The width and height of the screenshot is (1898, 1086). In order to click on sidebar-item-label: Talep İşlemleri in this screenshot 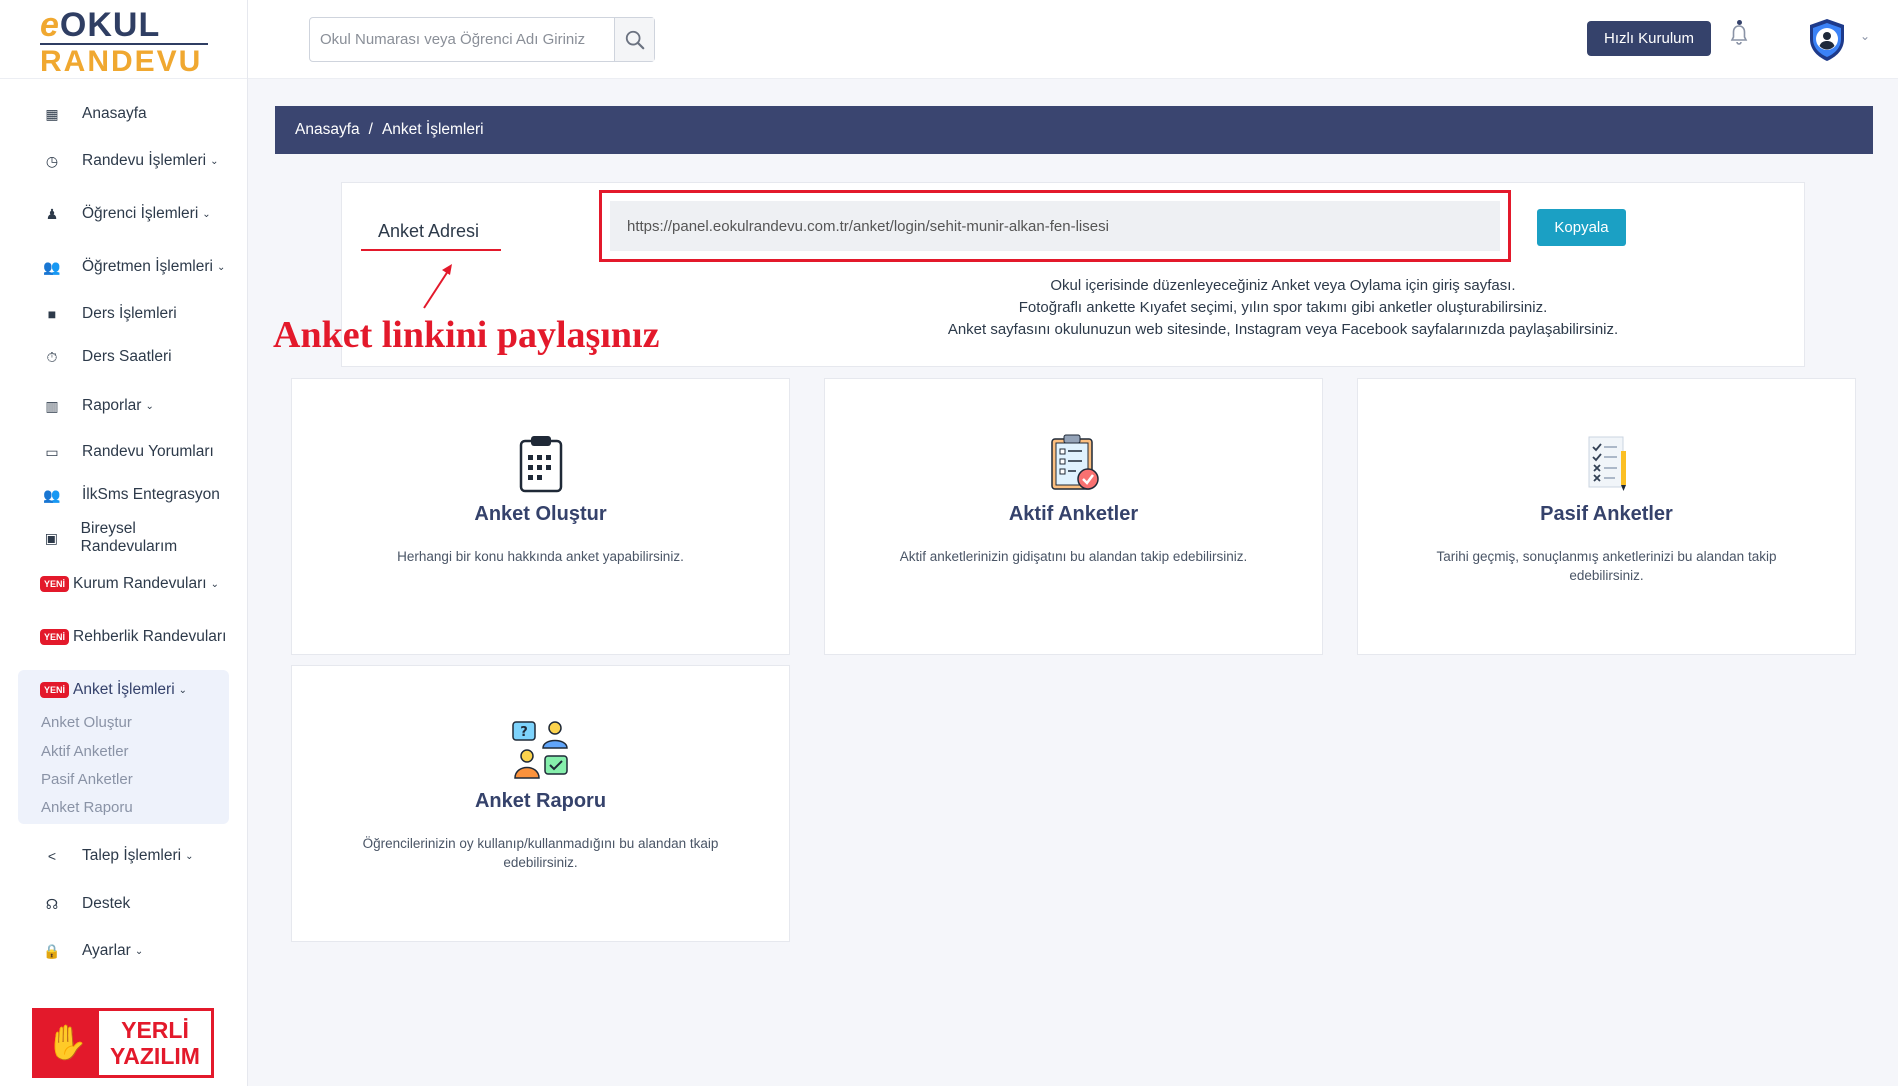, I will do `click(132, 855)`.